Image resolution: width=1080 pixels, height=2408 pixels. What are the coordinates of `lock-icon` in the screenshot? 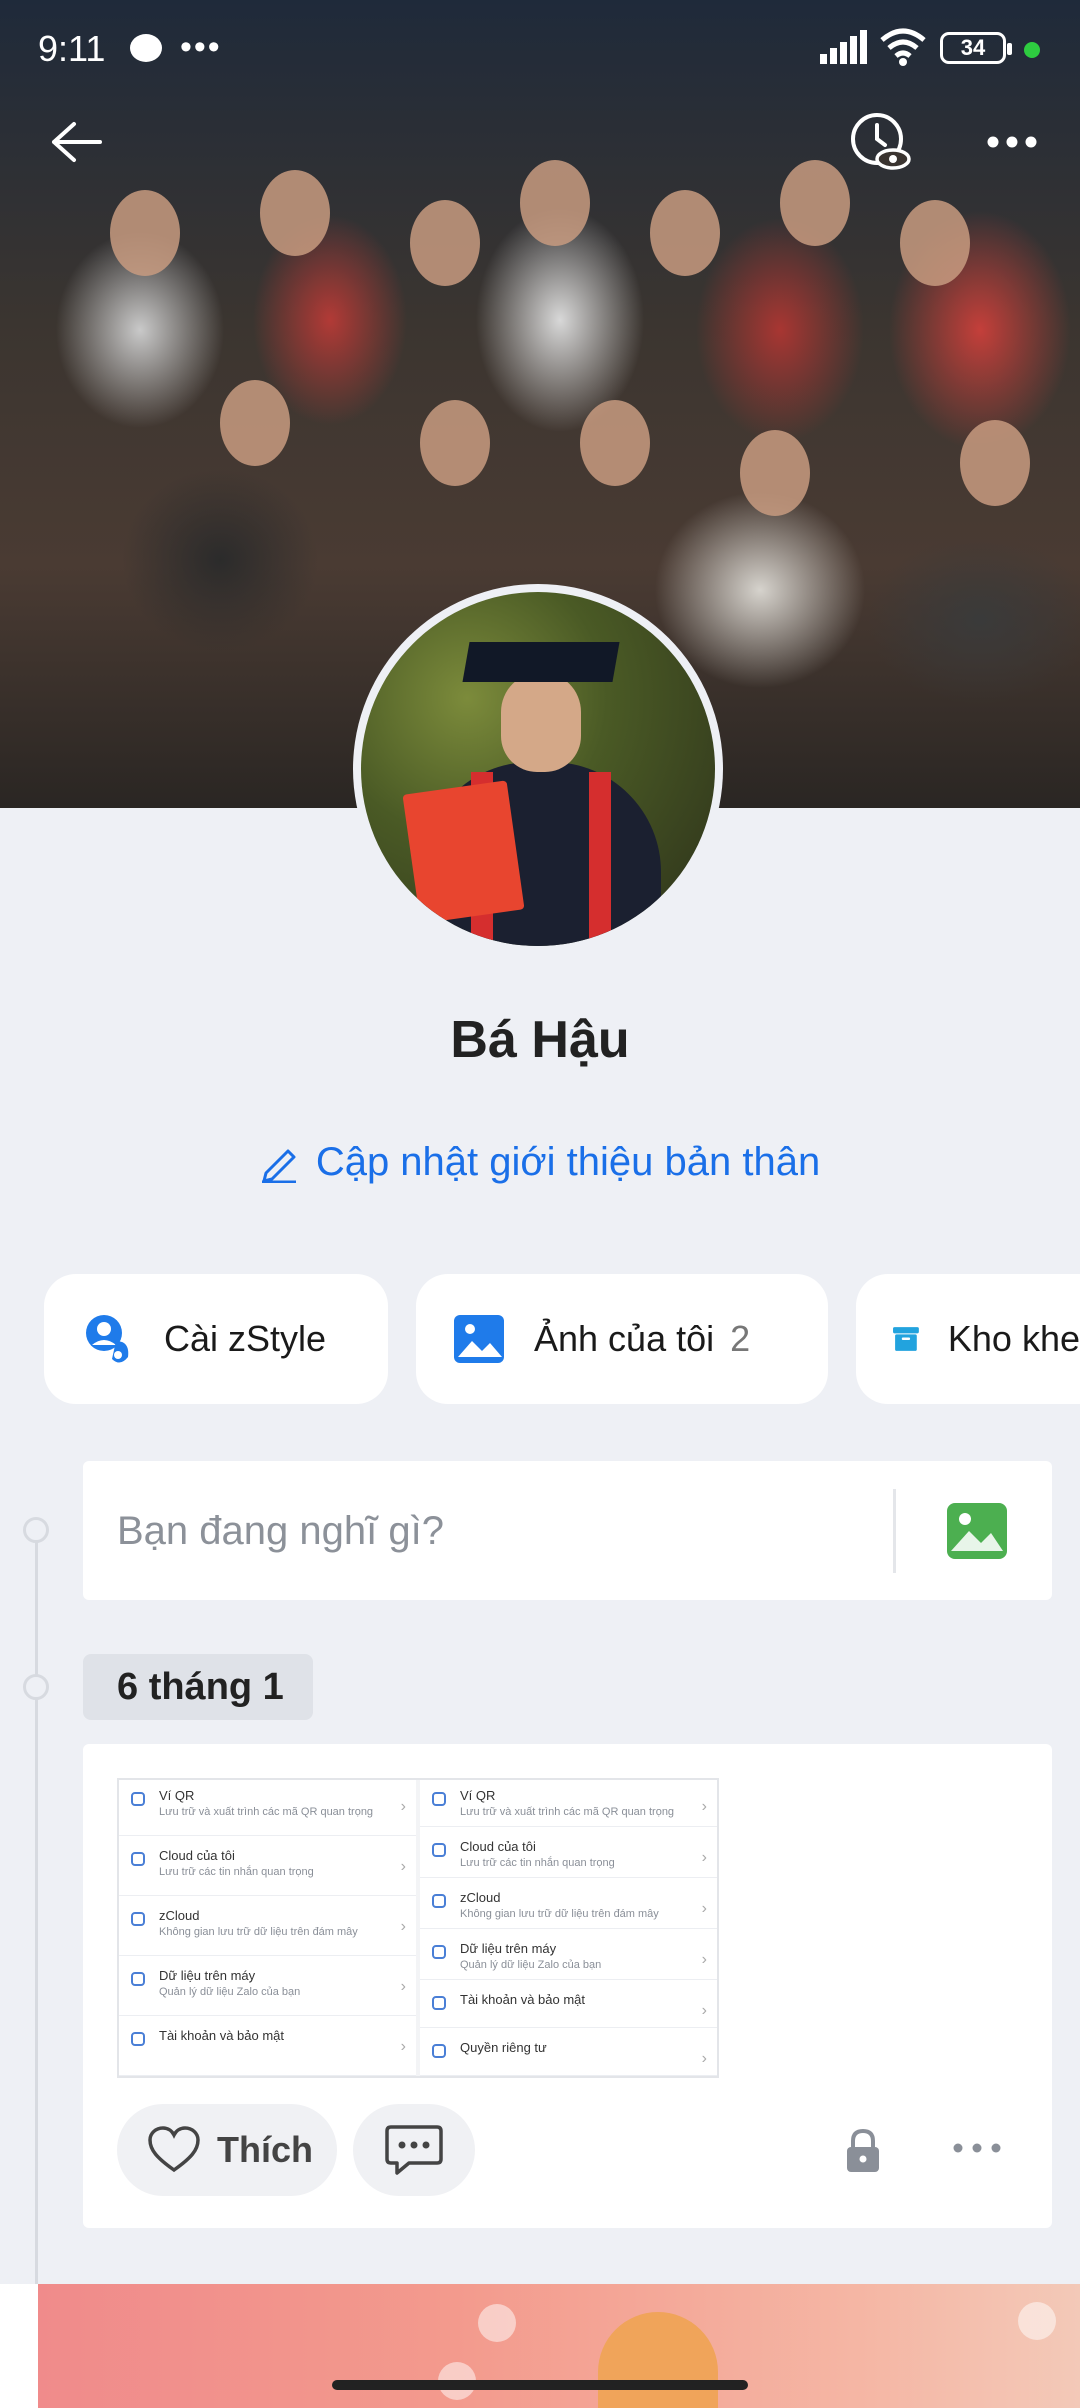 It's located at (863, 2151).